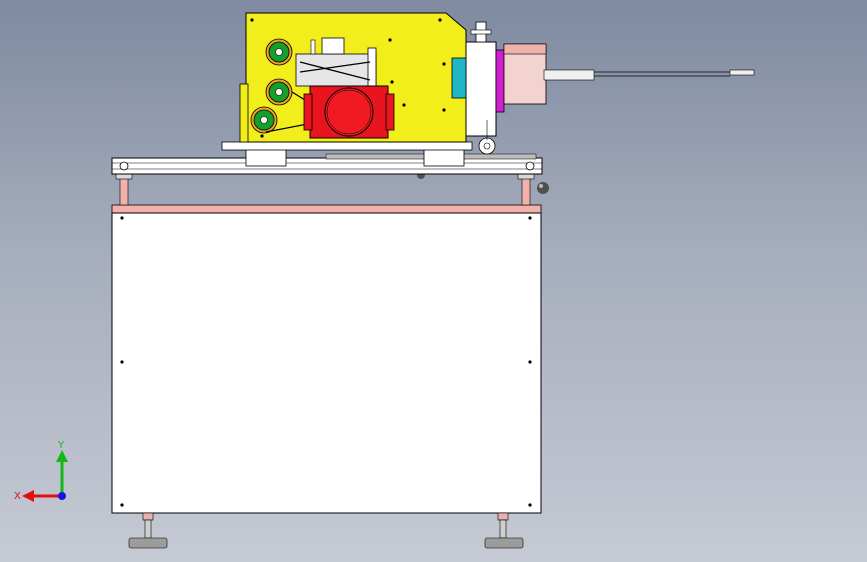 The width and height of the screenshot is (867, 562). I want to click on feed-roller-top, so click(279, 52).